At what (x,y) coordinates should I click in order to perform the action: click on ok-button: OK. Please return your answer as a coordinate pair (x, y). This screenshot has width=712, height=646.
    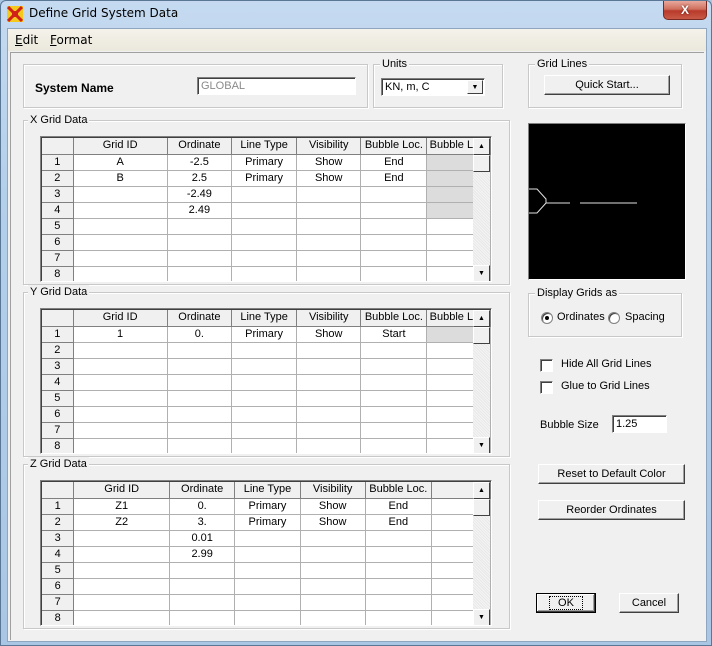
    Looking at the image, I should click on (566, 603).